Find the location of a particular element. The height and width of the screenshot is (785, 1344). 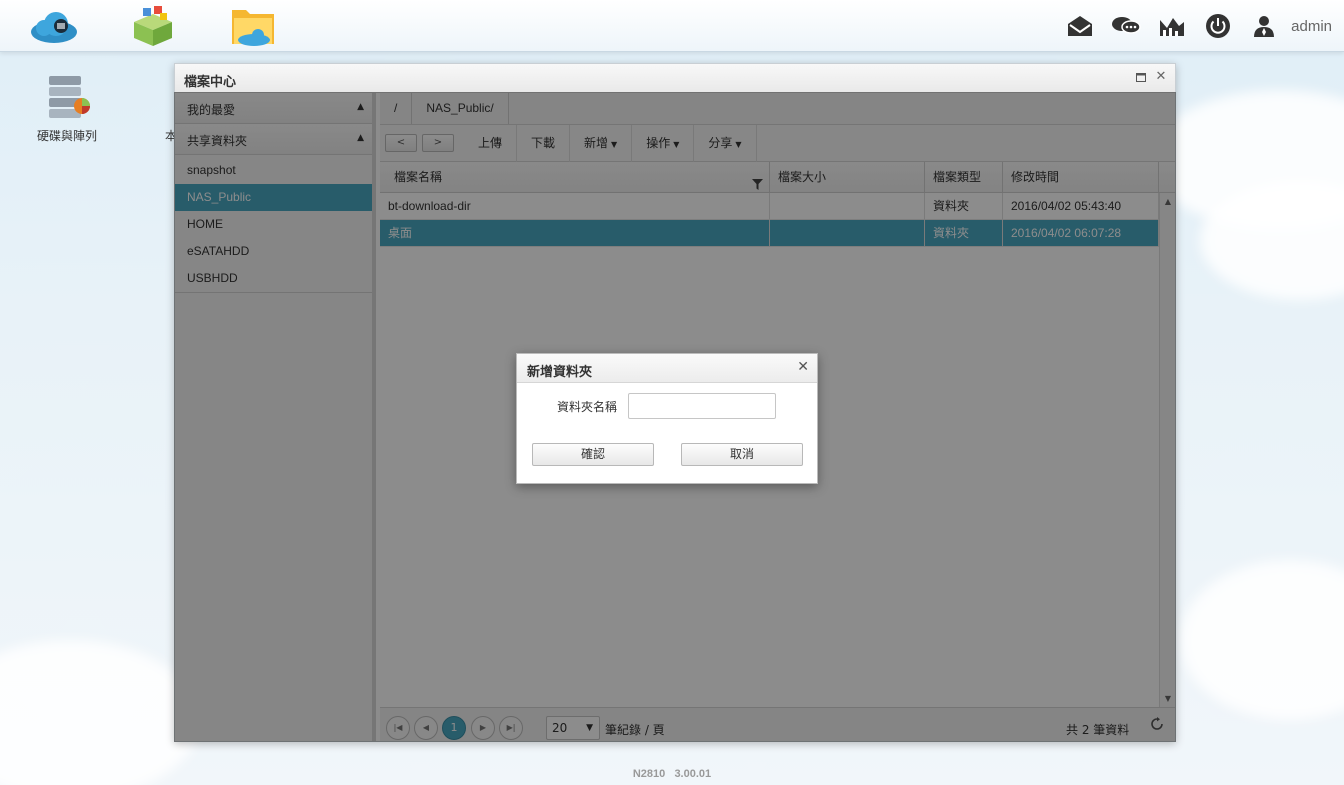

new-folder-dialog: 新增資料夾 ✕ 資料夾名稱 確認 取消 is located at coordinates (667, 418).